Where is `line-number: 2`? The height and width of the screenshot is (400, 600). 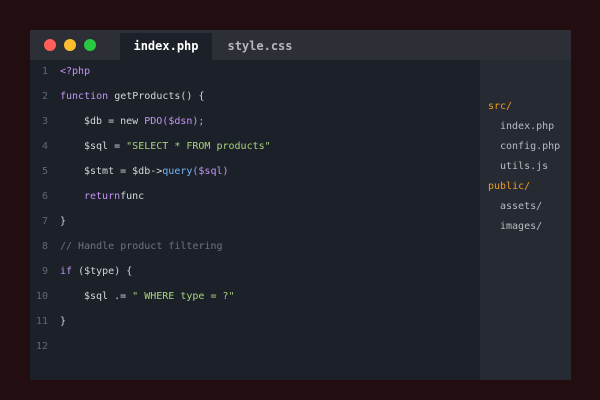
line-number: 2 is located at coordinates (44, 96).